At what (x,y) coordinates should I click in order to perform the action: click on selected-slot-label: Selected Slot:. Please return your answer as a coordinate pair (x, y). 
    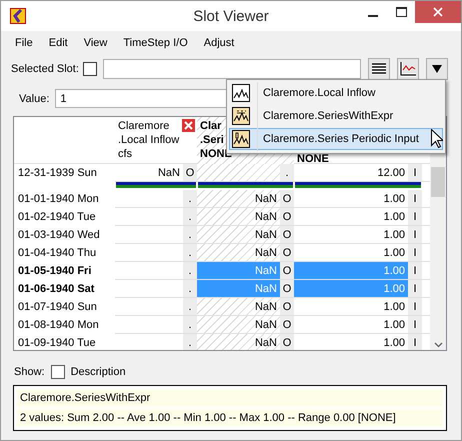
    Looking at the image, I should click on (45, 69).